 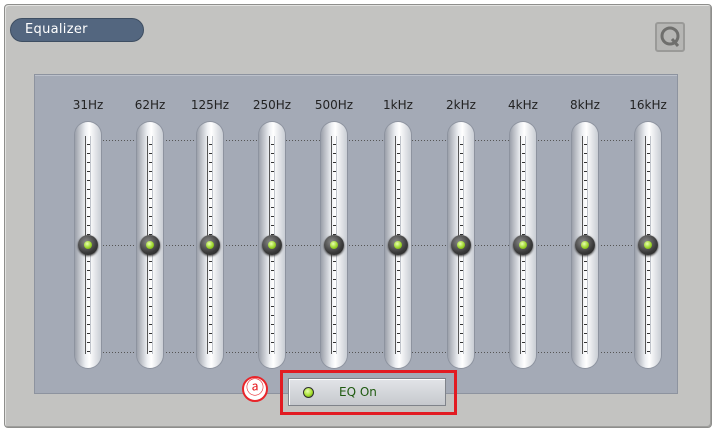 What do you see at coordinates (358, 392) in the screenshot?
I see `eq-button-label: EQ On` at bounding box center [358, 392].